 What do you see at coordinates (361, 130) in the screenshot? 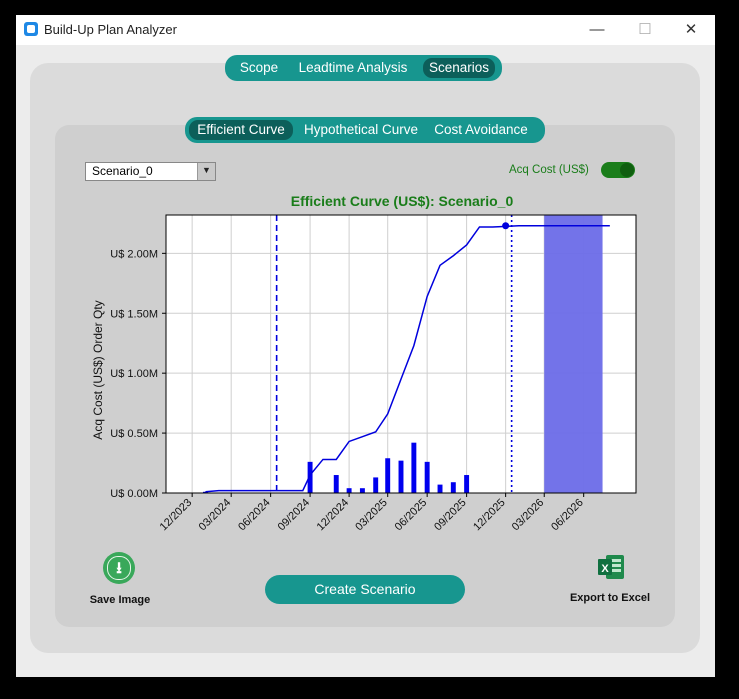
I see `tab-hypothetical-curve: Hypothetical Curve` at bounding box center [361, 130].